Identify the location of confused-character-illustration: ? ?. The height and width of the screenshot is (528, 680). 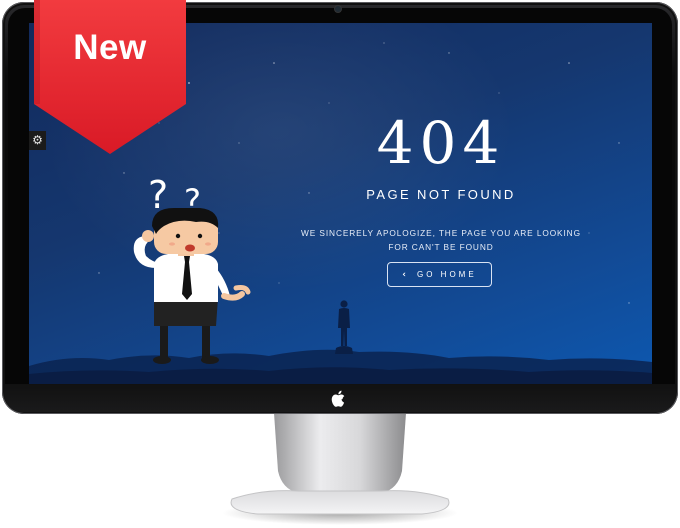
(192, 268).